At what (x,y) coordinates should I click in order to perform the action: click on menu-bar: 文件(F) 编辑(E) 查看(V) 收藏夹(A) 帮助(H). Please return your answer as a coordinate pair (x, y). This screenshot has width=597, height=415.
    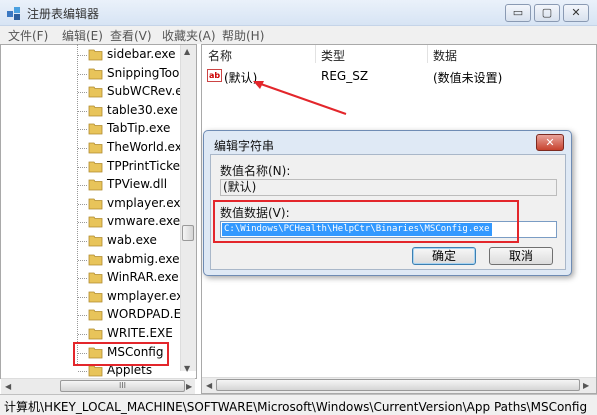
    Looking at the image, I should click on (298, 35).